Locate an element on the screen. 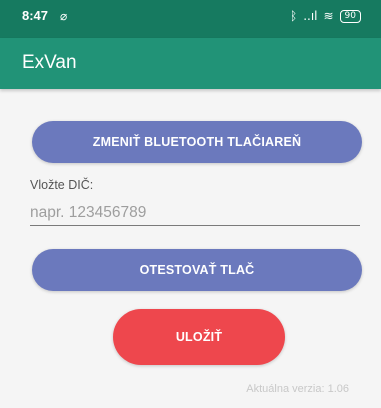  change-bluetooth-printer-label: ZMENIŤ BLUETOOTH TLAČIAREŇ is located at coordinates (197, 142).